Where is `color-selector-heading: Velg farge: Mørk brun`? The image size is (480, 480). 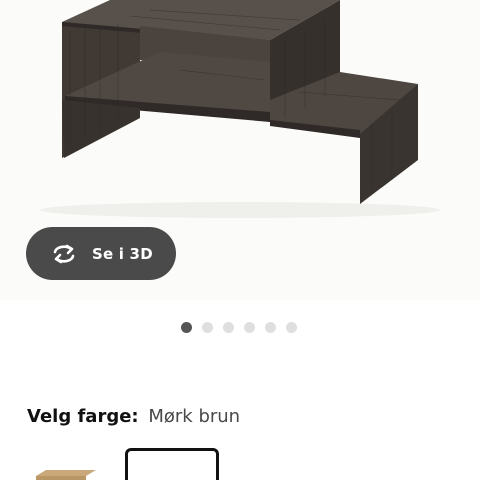
color-selector-heading: Velg farge: Mørk brun is located at coordinates (133, 416).